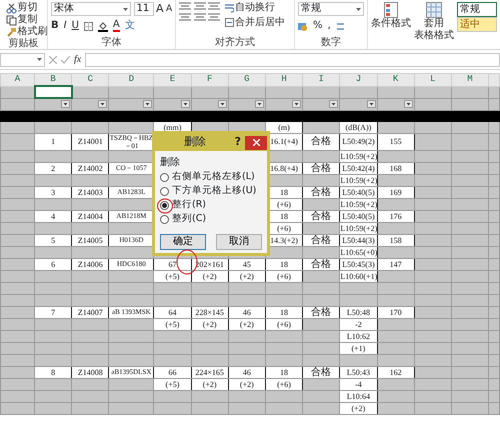 This screenshot has width=500, height=428. Describe the element at coordinates (78, 60) in the screenshot. I see `insert-function-button: fx` at that location.